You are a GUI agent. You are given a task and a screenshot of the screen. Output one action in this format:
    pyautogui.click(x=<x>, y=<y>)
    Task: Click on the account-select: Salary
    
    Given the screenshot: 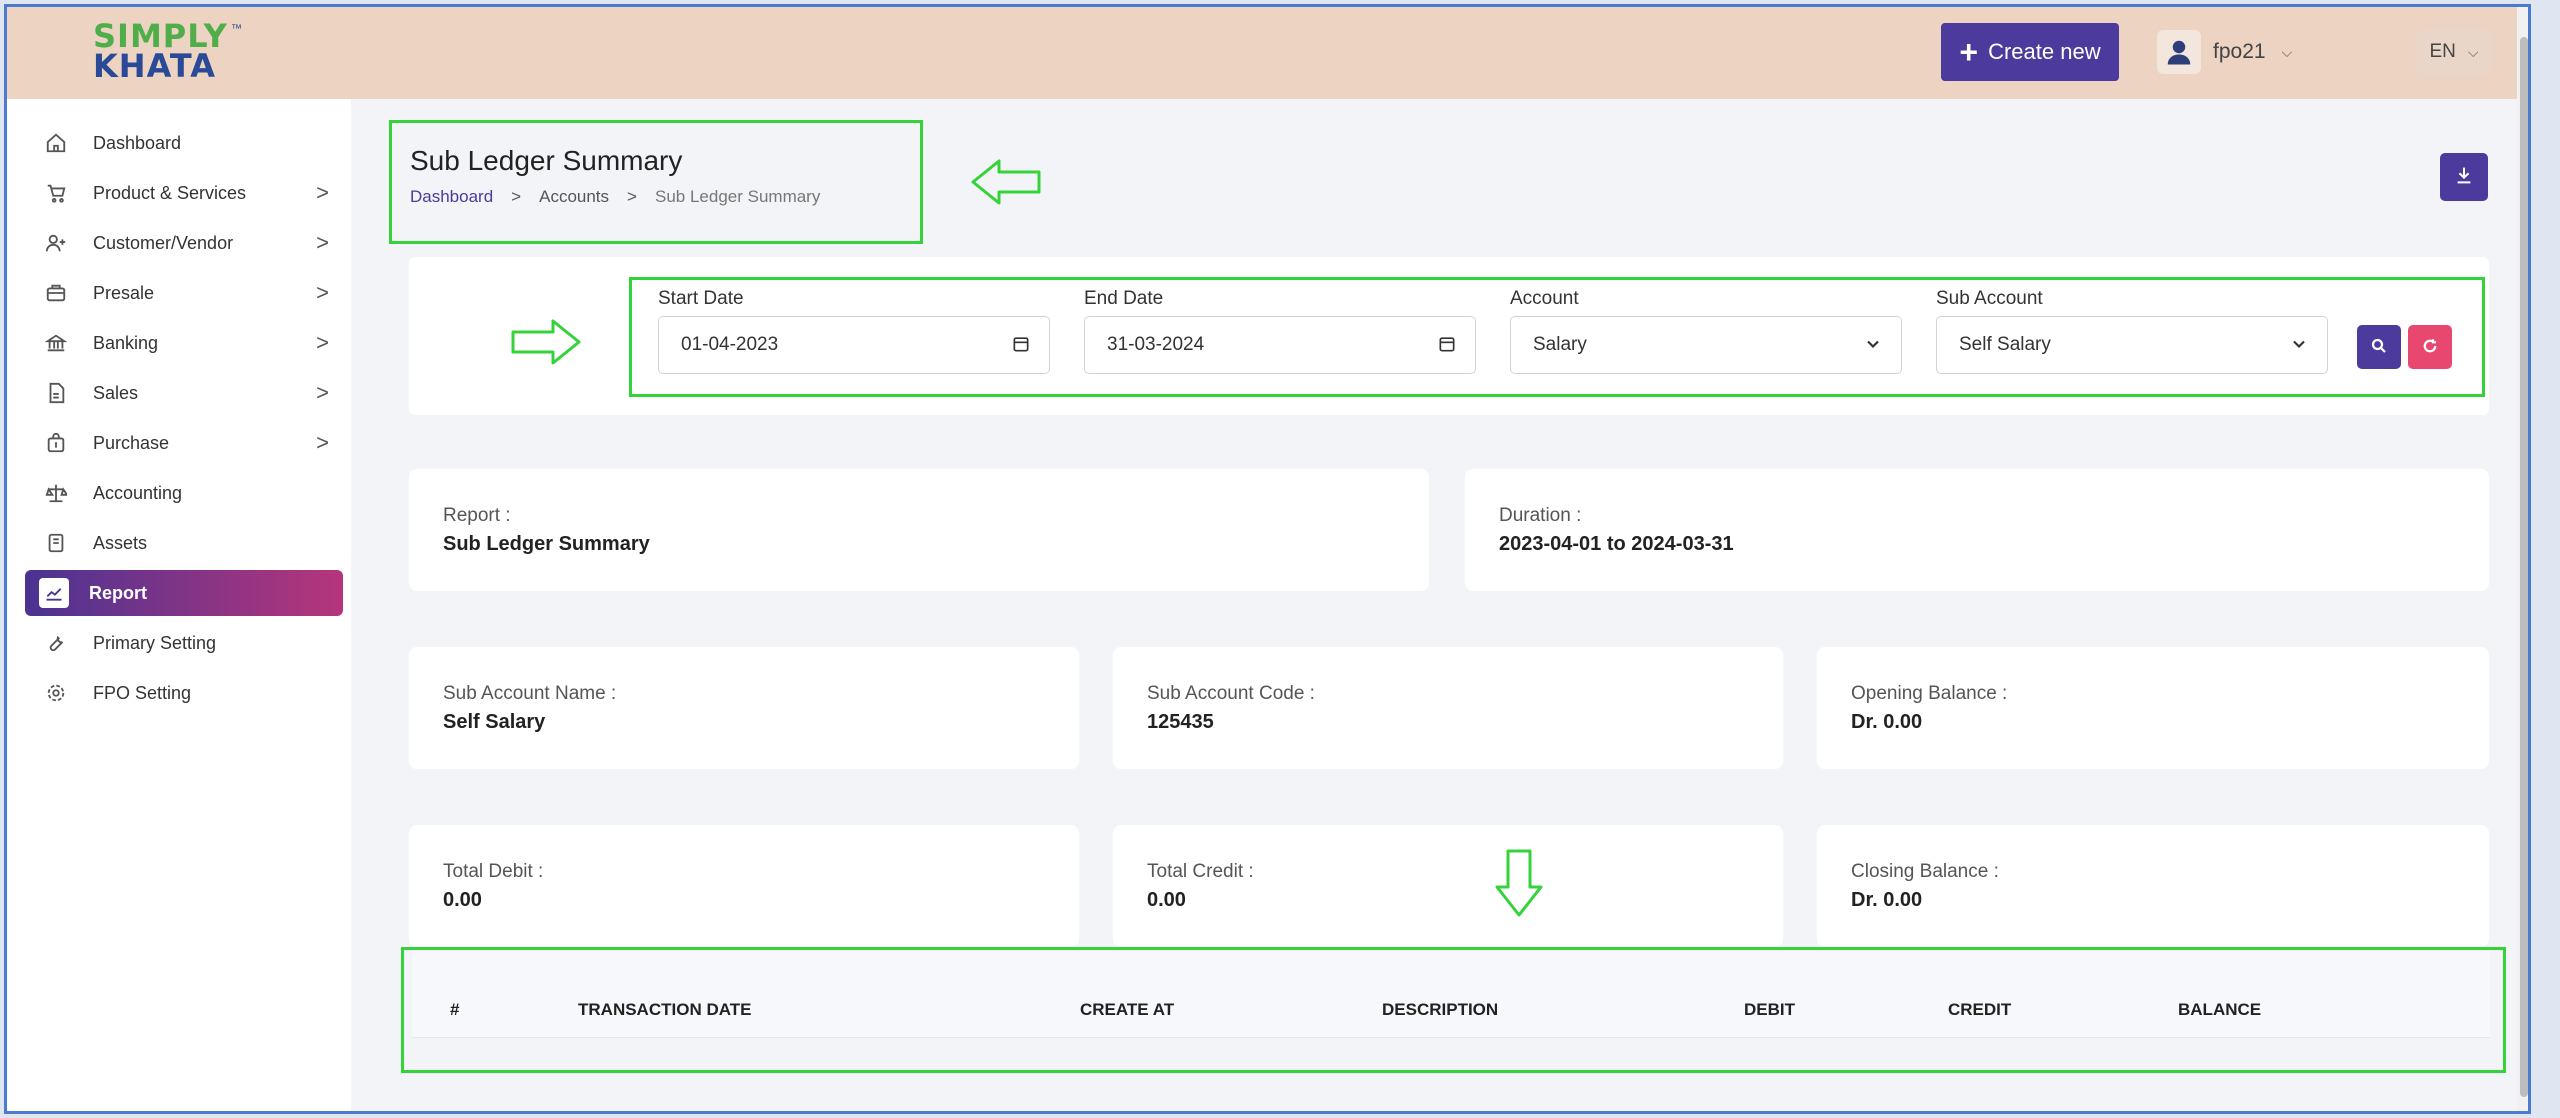 What is the action you would take?
    pyautogui.click(x=1706, y=345)
    